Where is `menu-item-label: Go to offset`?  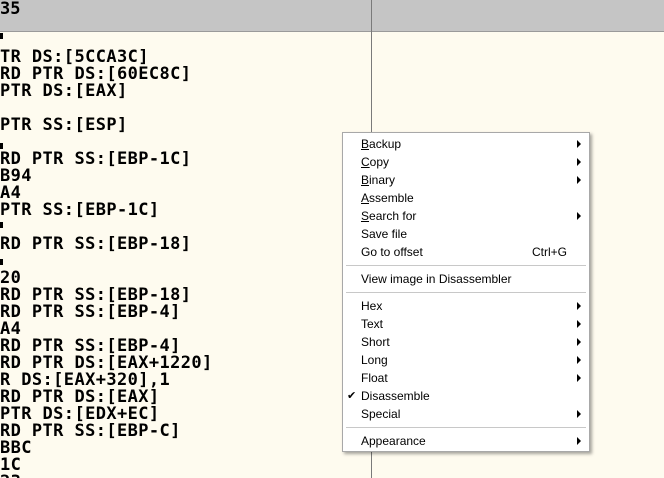
menu-item-label: Go to offset is located at coordinates (392, 252).